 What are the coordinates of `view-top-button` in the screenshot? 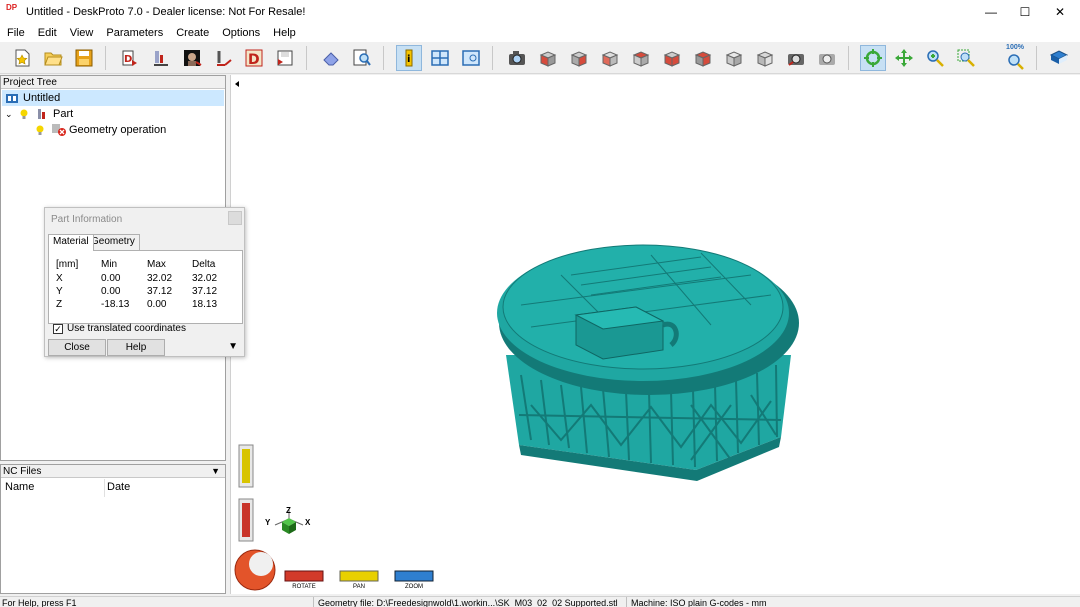 It's located at (672, 58).